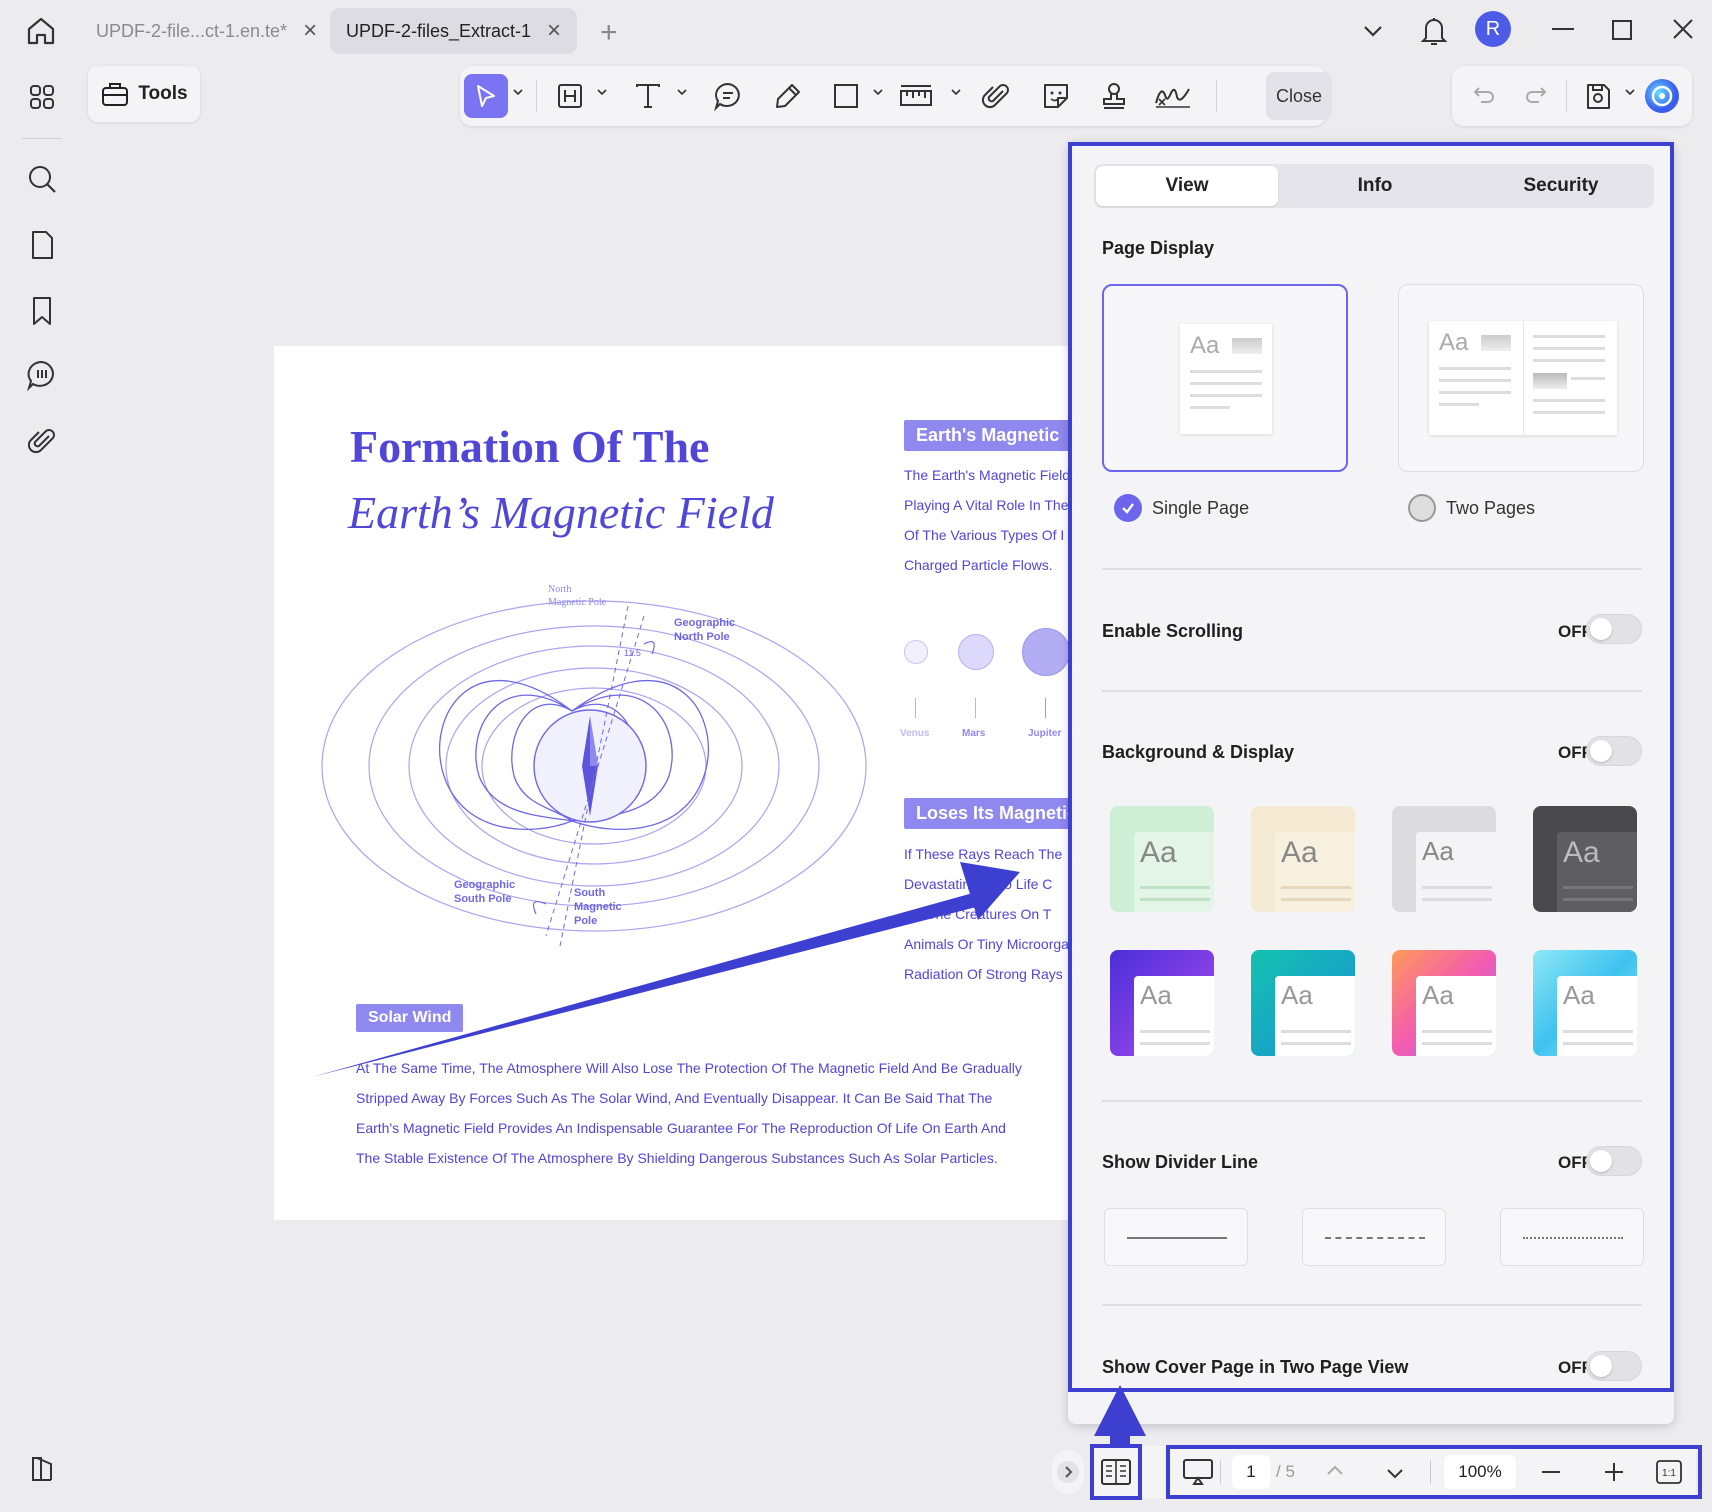  What do you see at coordinates (1614, 629) in the screenshot?
I see `enable-scrolling-toggle` at bounding box center [1614, 629].